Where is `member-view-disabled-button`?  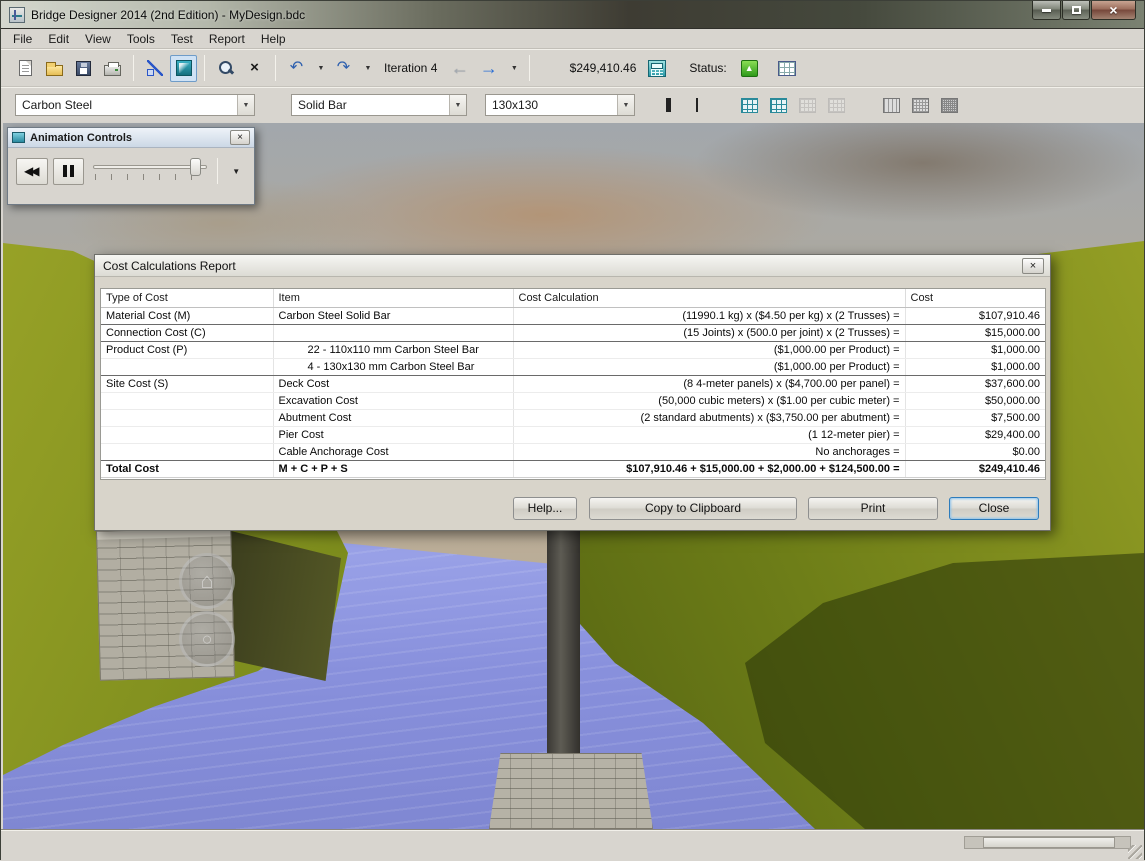 member-view-disabled-button is located at coordinates (807, 105).